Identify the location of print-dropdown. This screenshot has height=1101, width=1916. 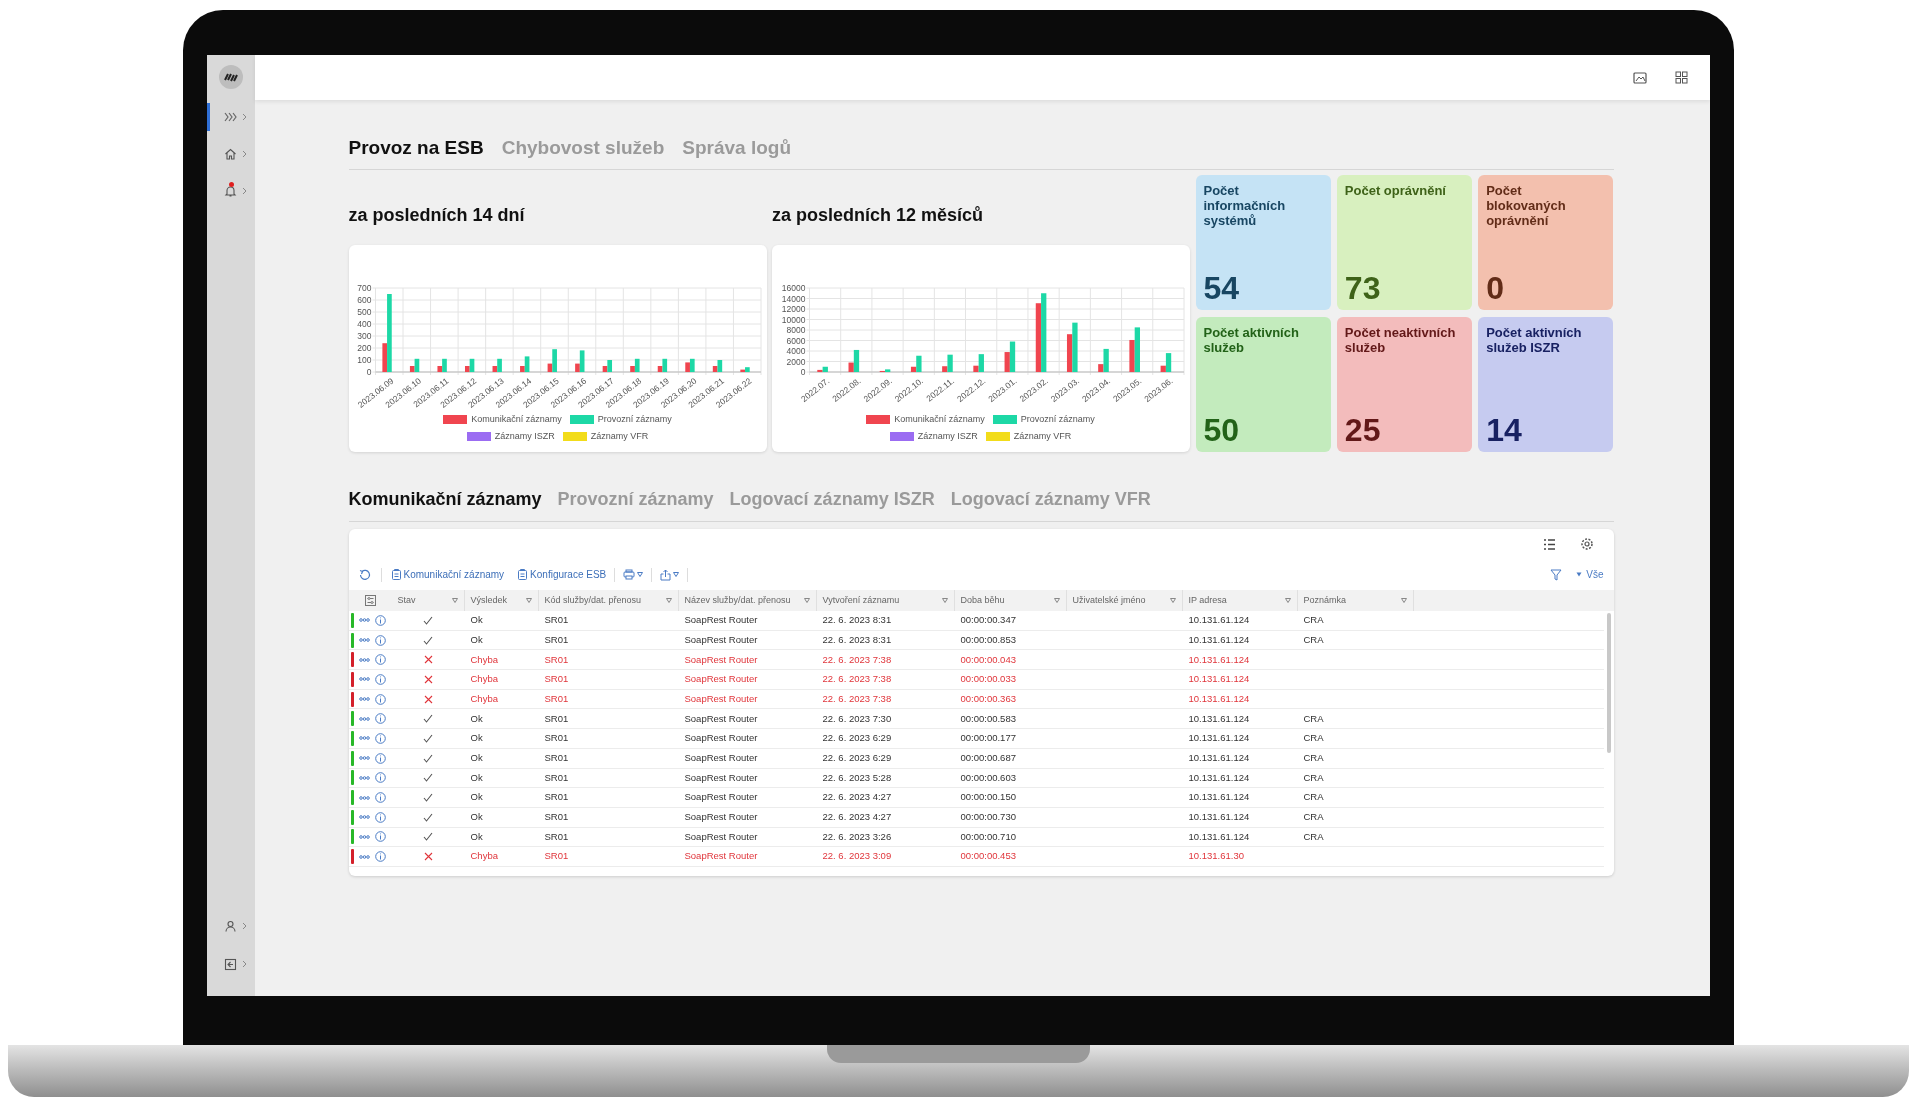
(633, 574).